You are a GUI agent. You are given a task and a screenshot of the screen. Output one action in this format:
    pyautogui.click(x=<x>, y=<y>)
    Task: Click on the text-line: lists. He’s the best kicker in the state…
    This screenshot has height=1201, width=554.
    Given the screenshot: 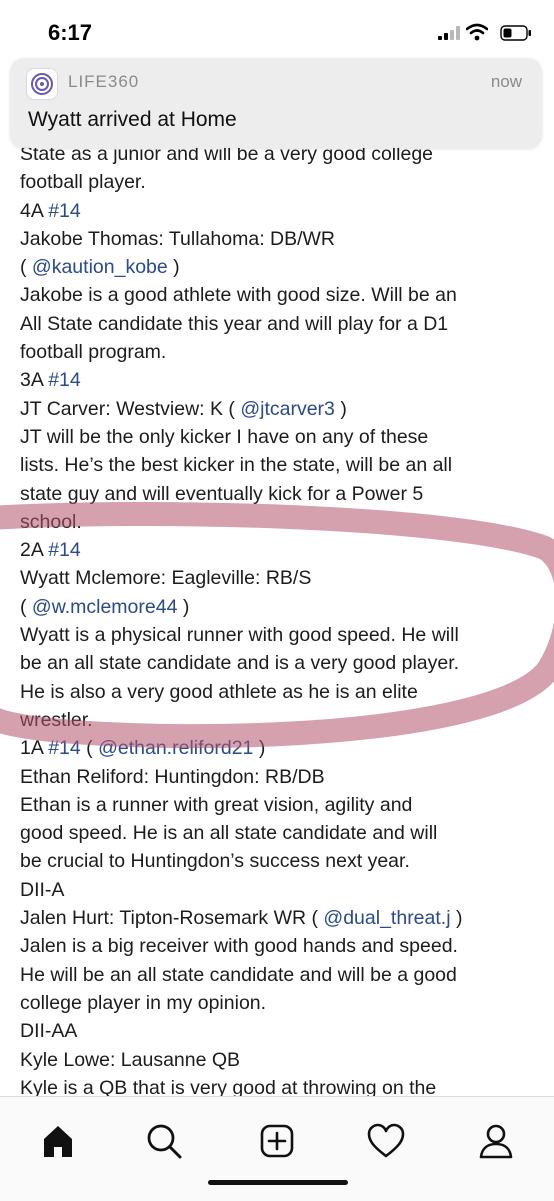 What is the action you would take?
    pyautogui.click(x=280, y=465)
    